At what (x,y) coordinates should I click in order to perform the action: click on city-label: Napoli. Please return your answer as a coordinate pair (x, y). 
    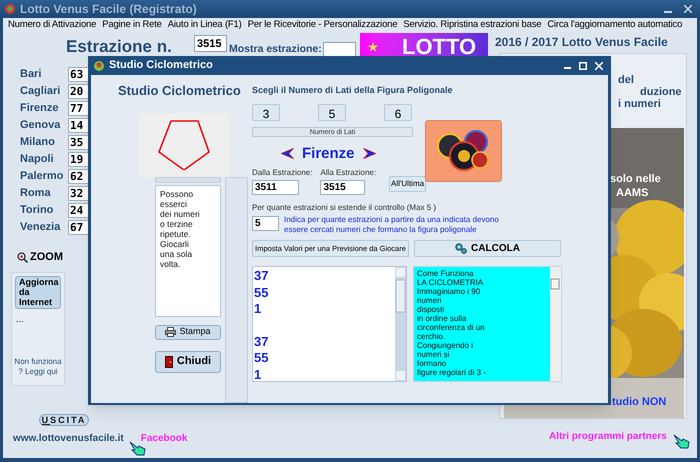
    Looking at the image, I should click on (37, 160).